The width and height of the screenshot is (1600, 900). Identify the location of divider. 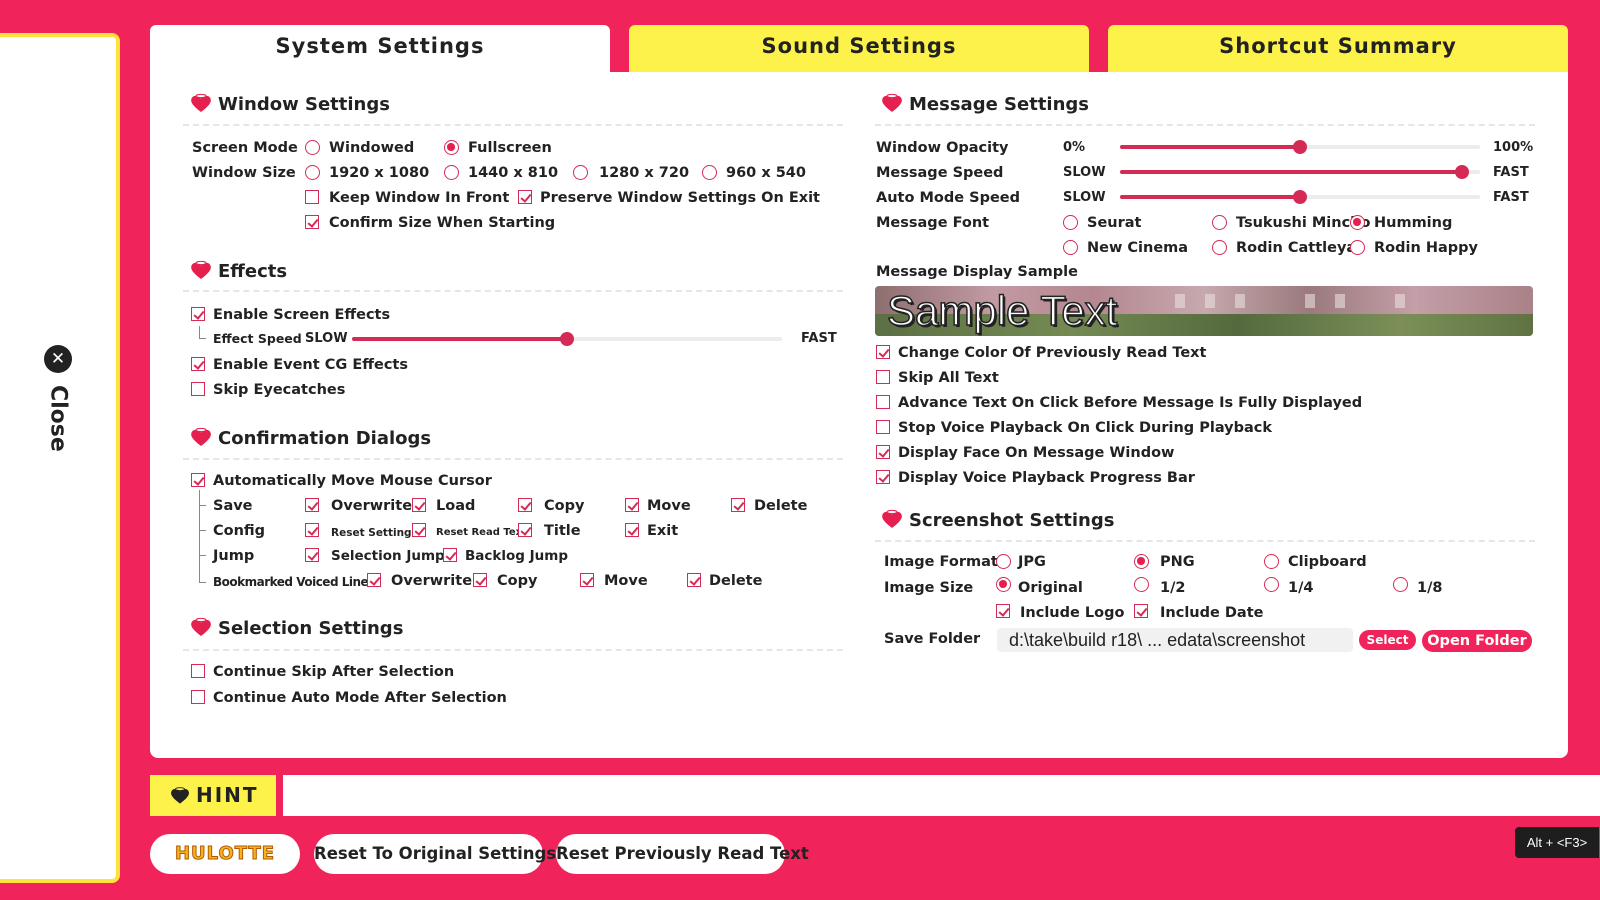
(513, 125).